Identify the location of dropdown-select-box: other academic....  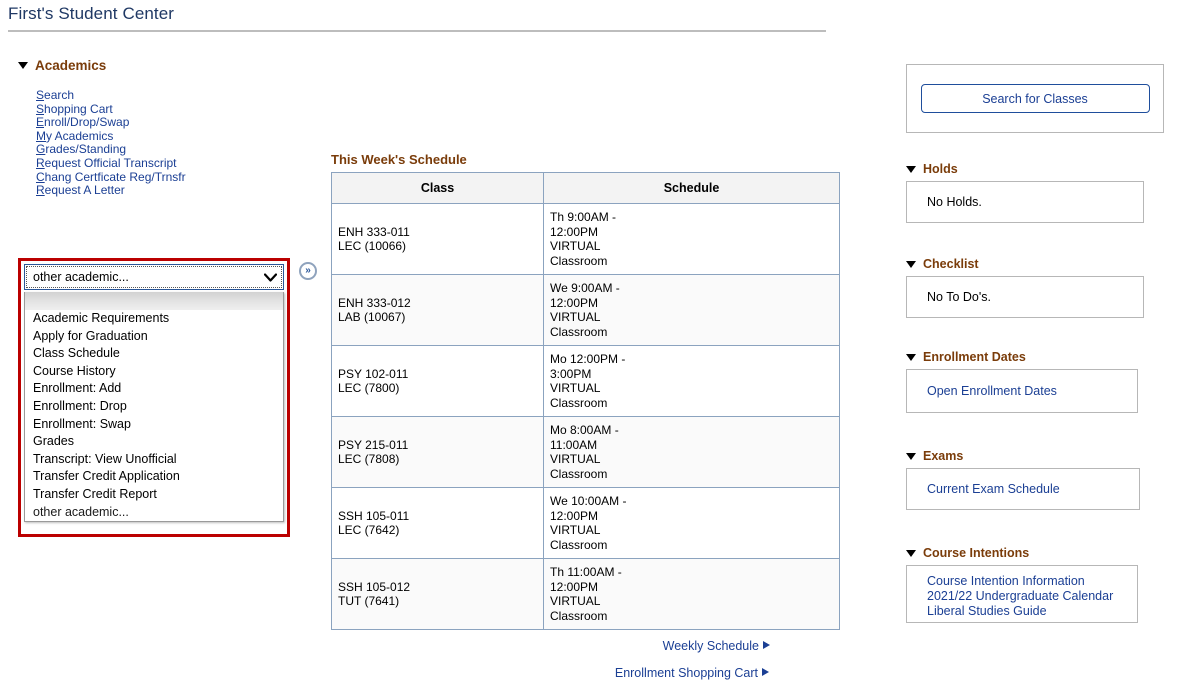
(154, 277).